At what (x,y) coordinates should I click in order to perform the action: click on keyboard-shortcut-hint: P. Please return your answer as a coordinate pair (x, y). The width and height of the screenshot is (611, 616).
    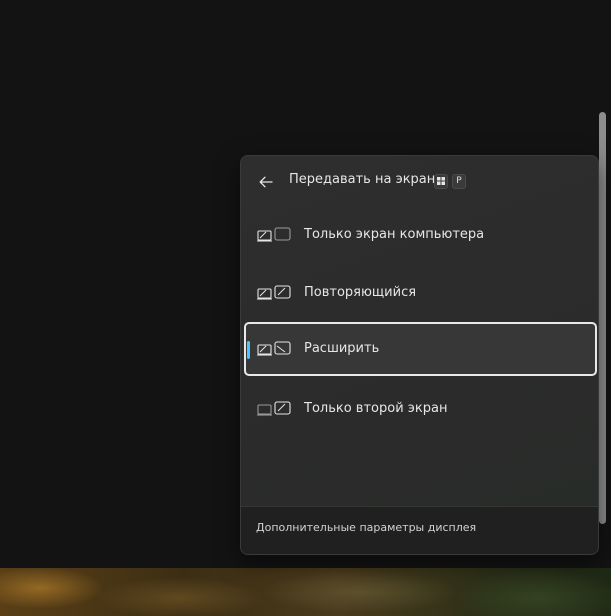
    Looking at the image, I should click on (450, 181).